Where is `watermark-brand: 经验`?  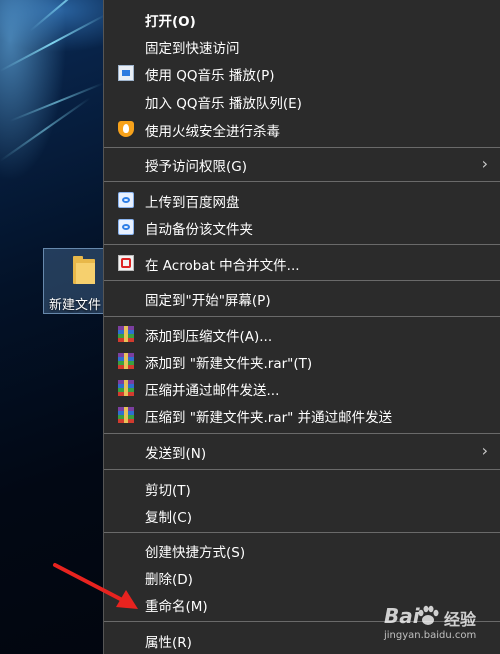 watermark-brand: 经验 is located at coordinates (460, 619).